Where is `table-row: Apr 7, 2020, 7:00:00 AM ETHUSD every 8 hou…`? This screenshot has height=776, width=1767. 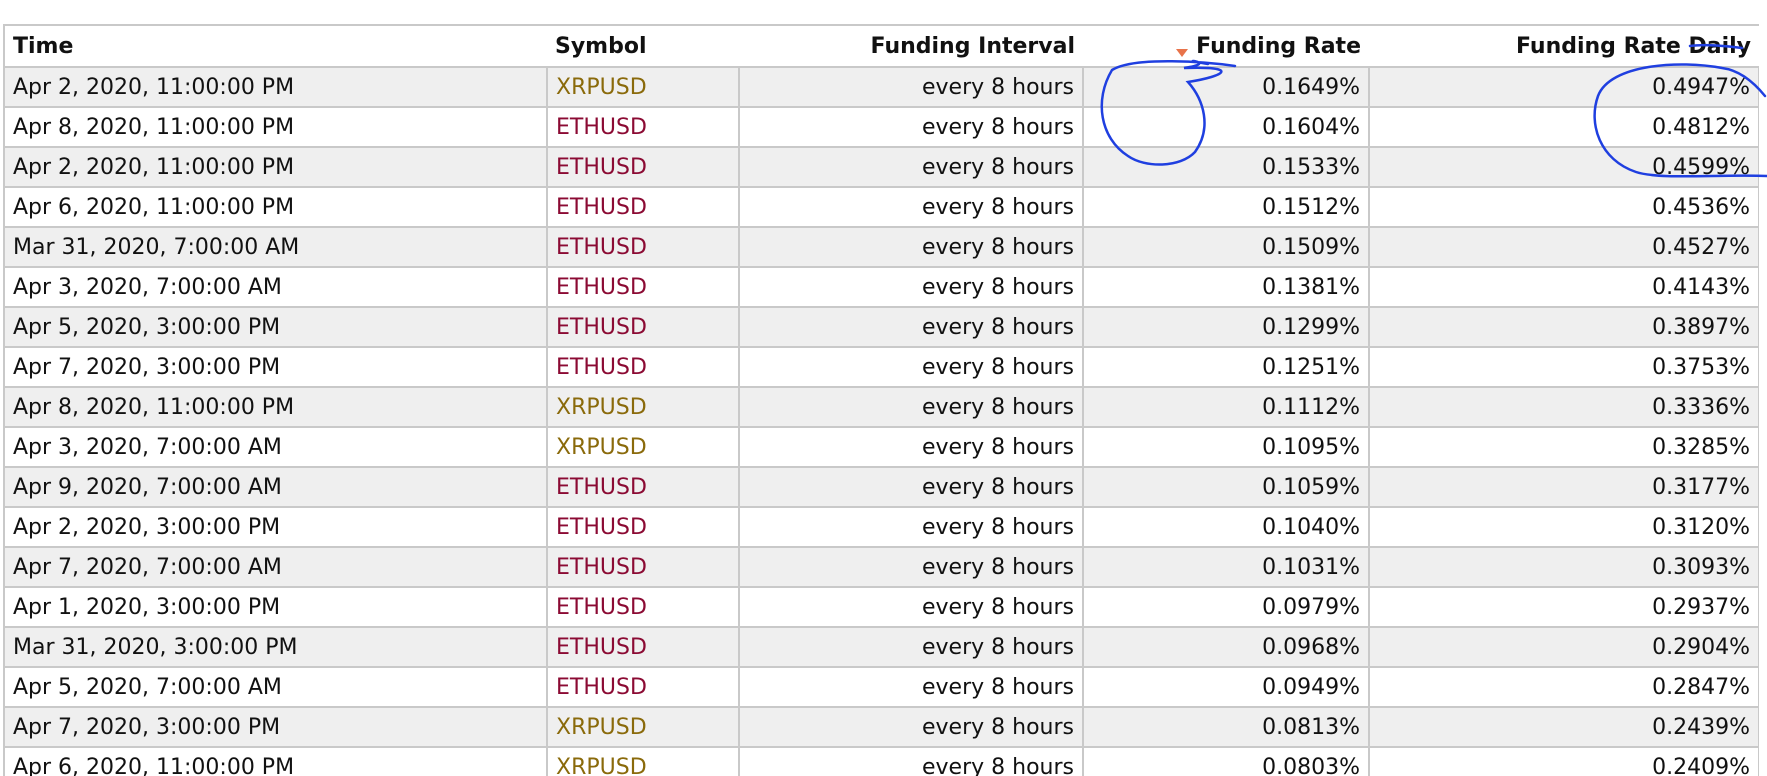 table-row: Apr 7, 2020, 7:00:00 AM ETHUSD every 8 hou… is located at coordinates (882, 567).